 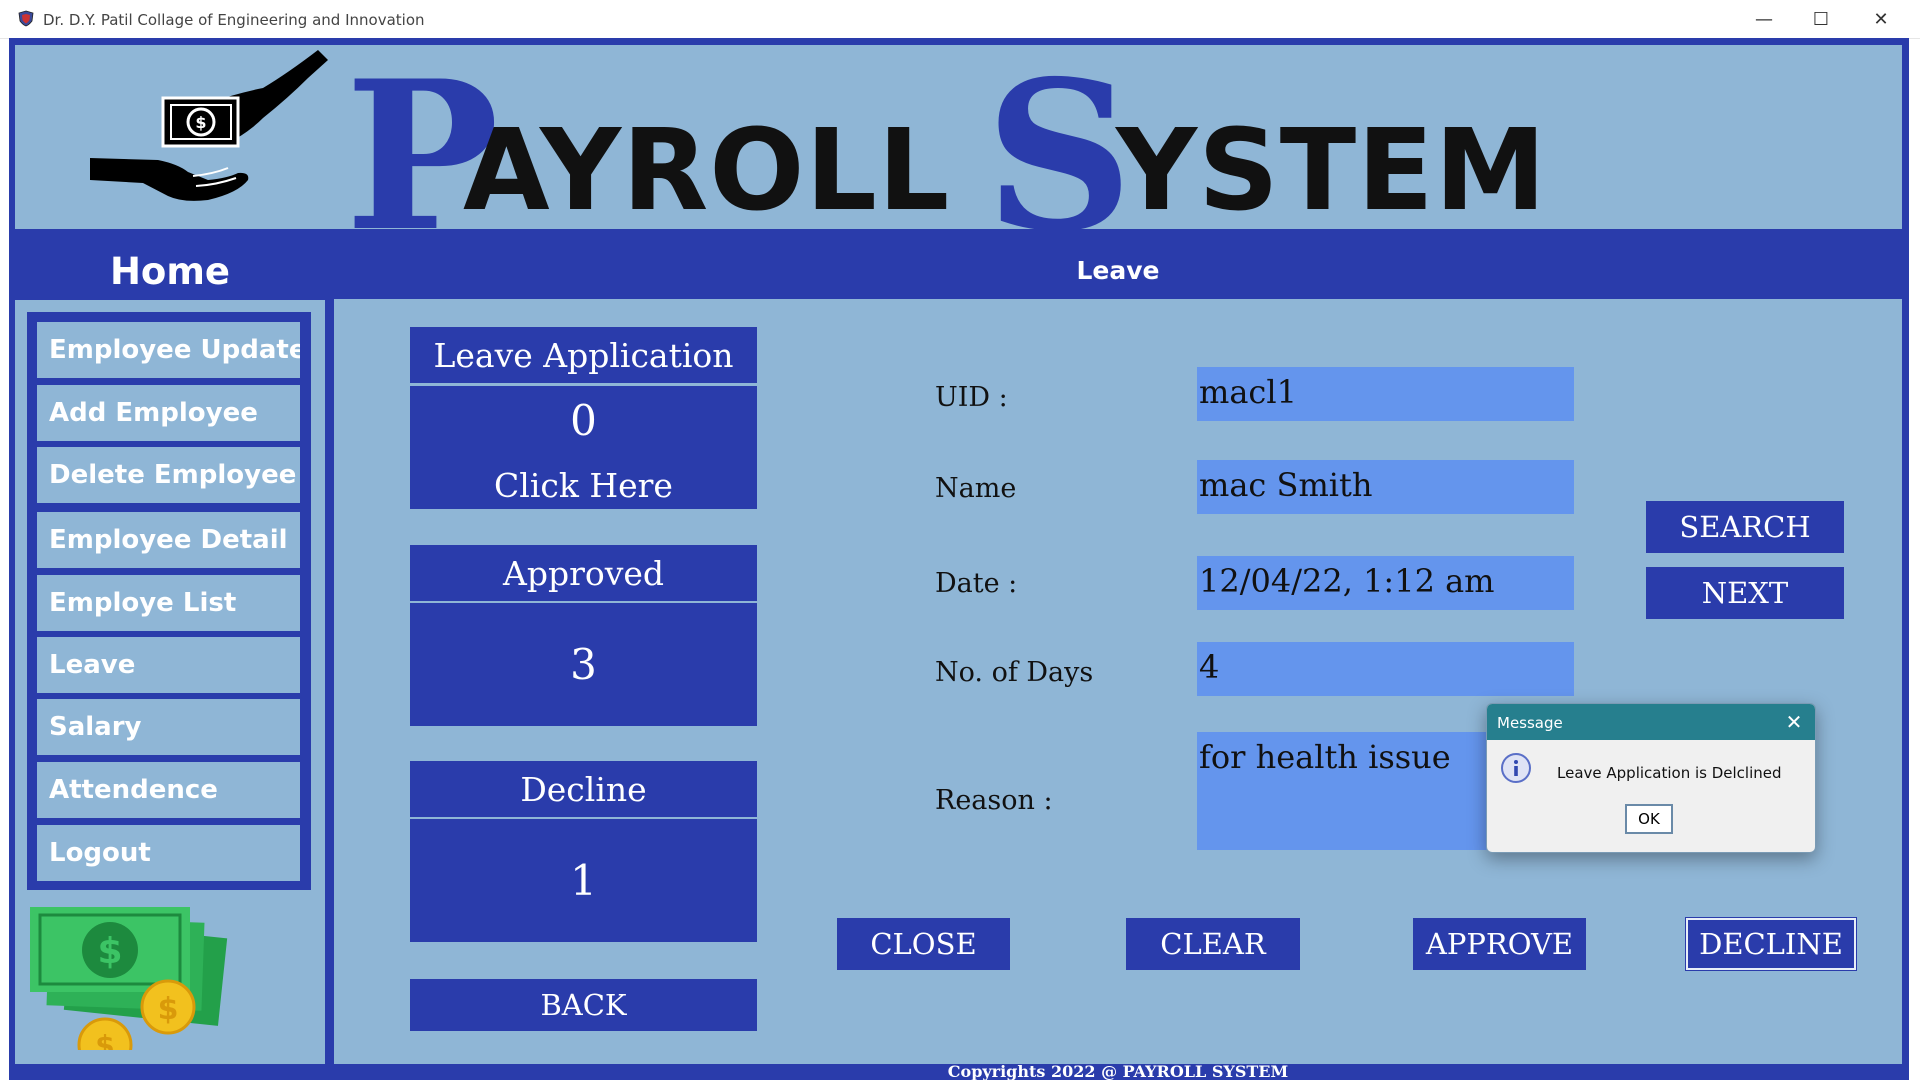 What do you see at coordinates (1516, 768) in the screenshot?
I see `info-icon` at bounding box center [1516, 768].